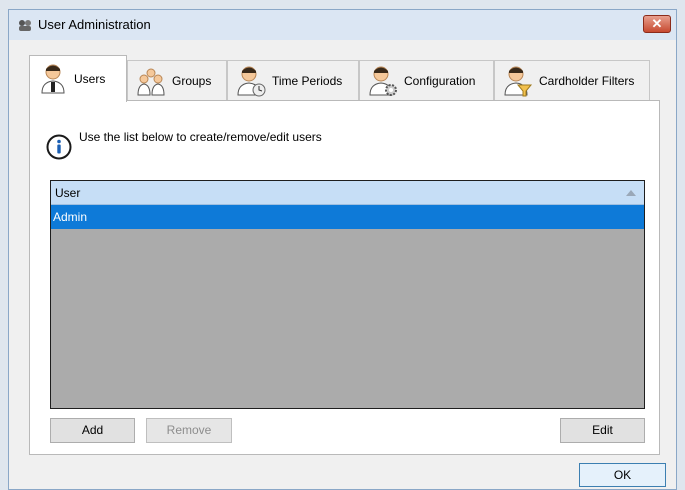  Describe the element at coordinates (59, 147) in the screenshot. I see `info-icon` at that location.